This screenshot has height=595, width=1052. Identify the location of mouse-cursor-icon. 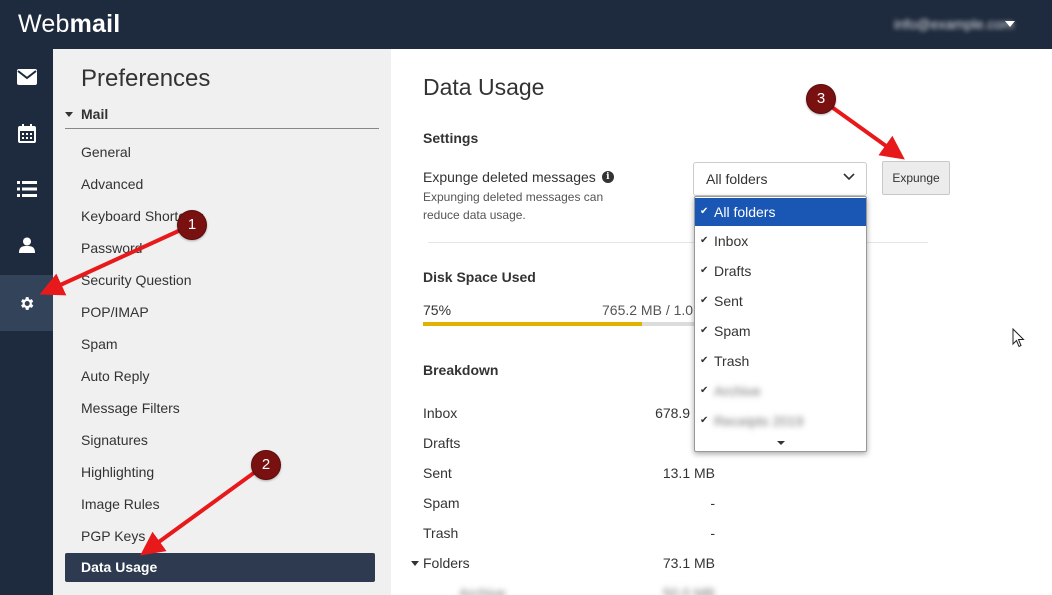
(1018, 338).